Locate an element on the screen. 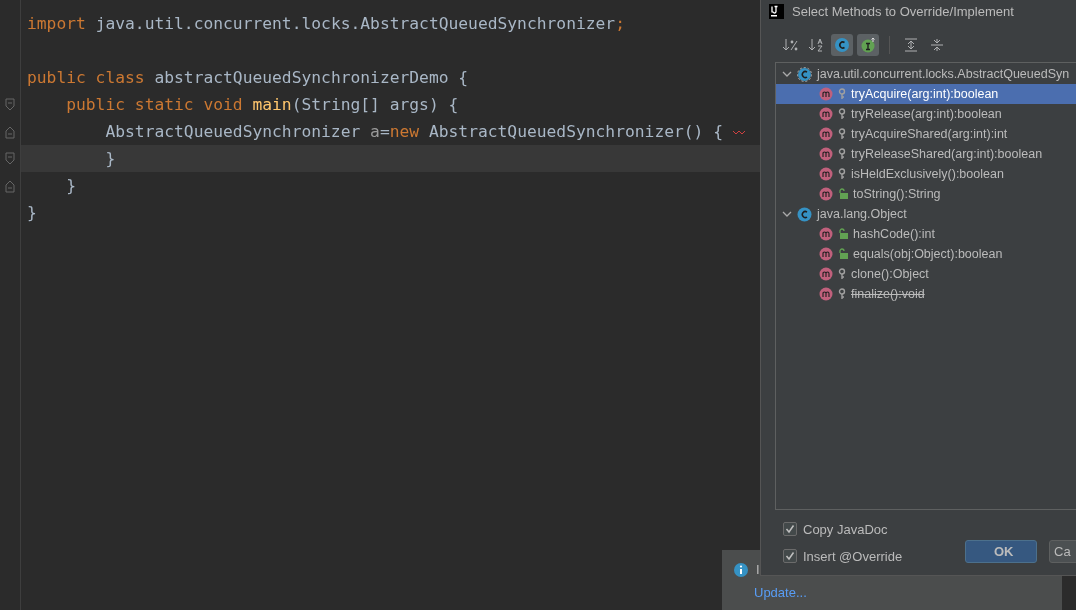 This screenshot has height=610, width=1076. method-row: hashCode():int is located at coordinates (926, 234).